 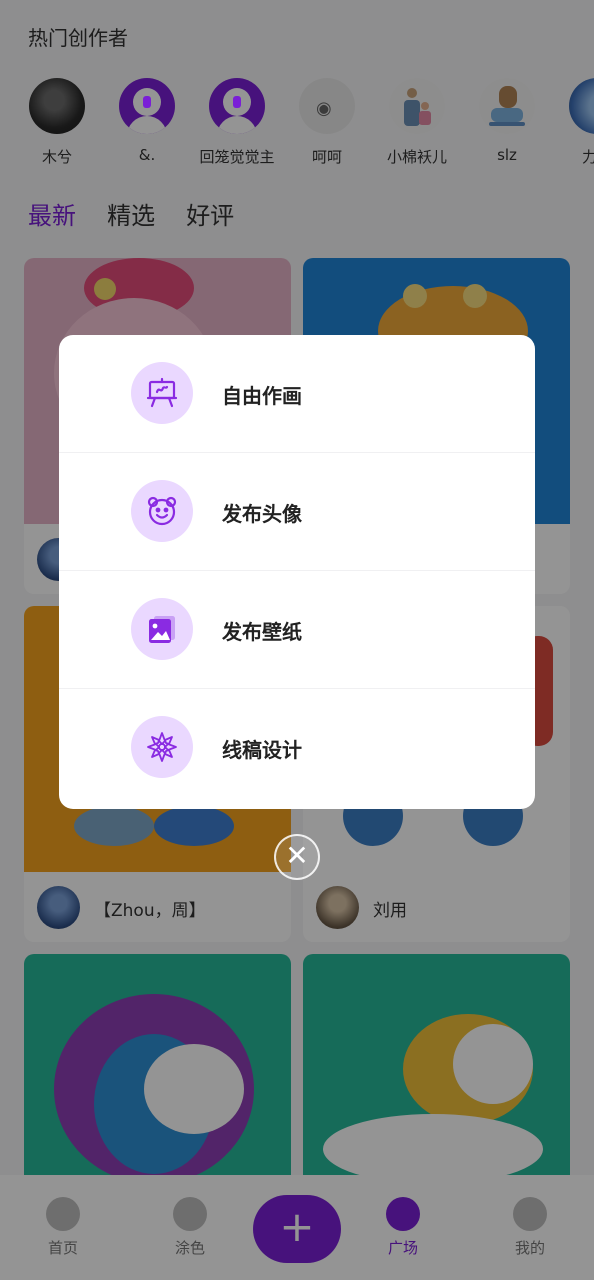 I want to click on option-publish-avatar: 发布头像, so click(x=297, y=512).